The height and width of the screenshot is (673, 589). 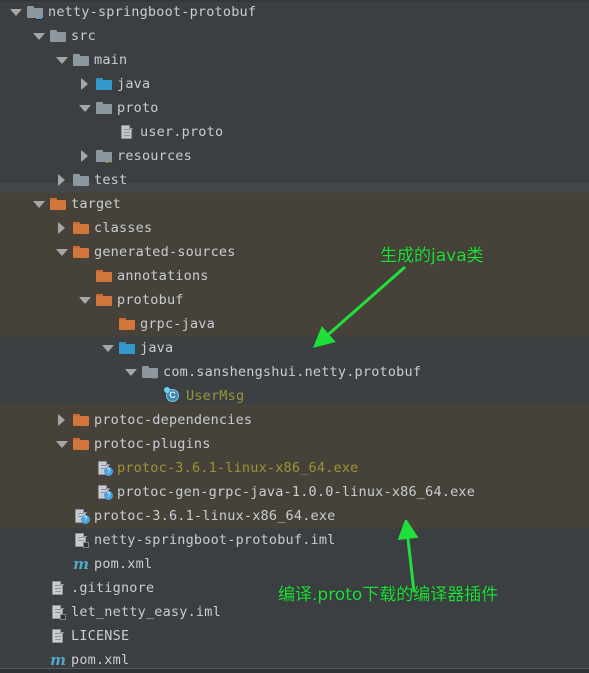 What do you see at coordinates (150, 372) in the screenshot?
I see `folder-package-icon` at bounding box center [150, 372].